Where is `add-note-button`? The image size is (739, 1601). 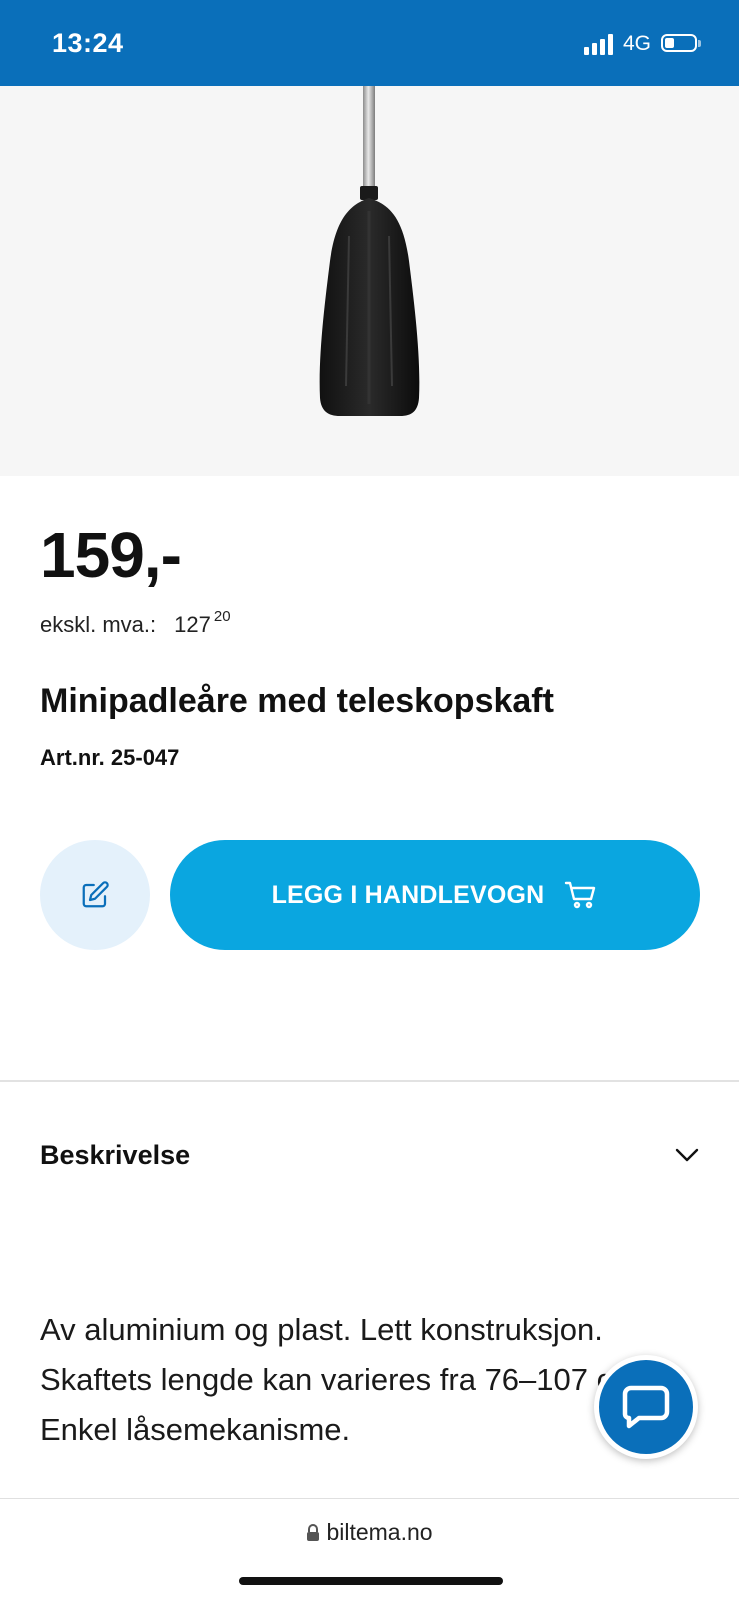 add-note-button is located at coordinates (95, 895).